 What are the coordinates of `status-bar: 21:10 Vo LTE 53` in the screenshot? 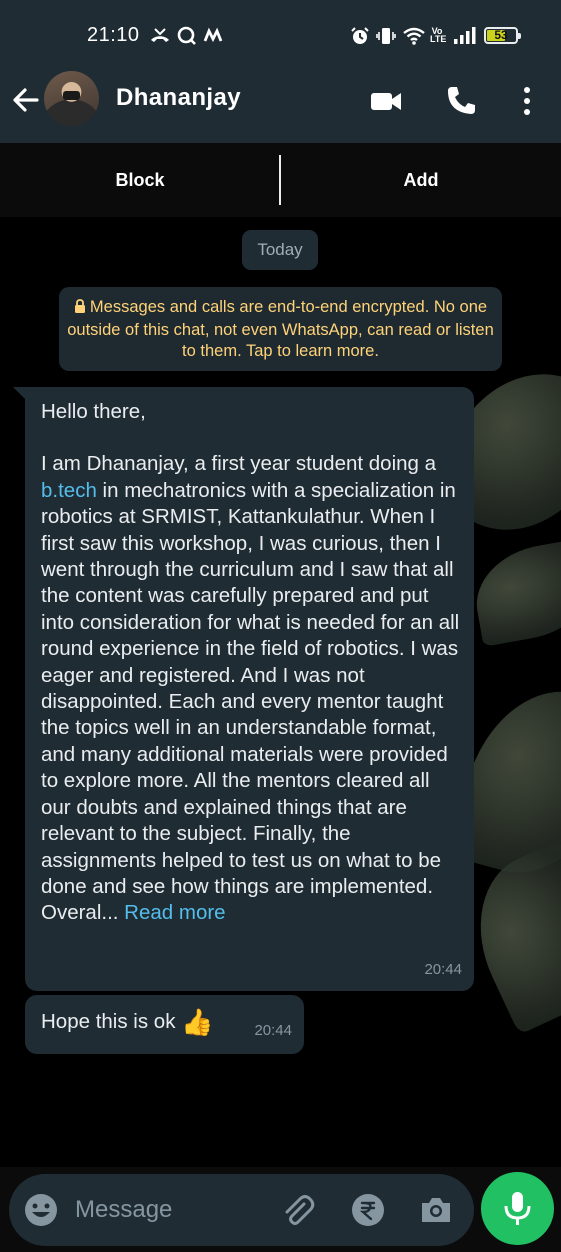 It's located at (280, 35).